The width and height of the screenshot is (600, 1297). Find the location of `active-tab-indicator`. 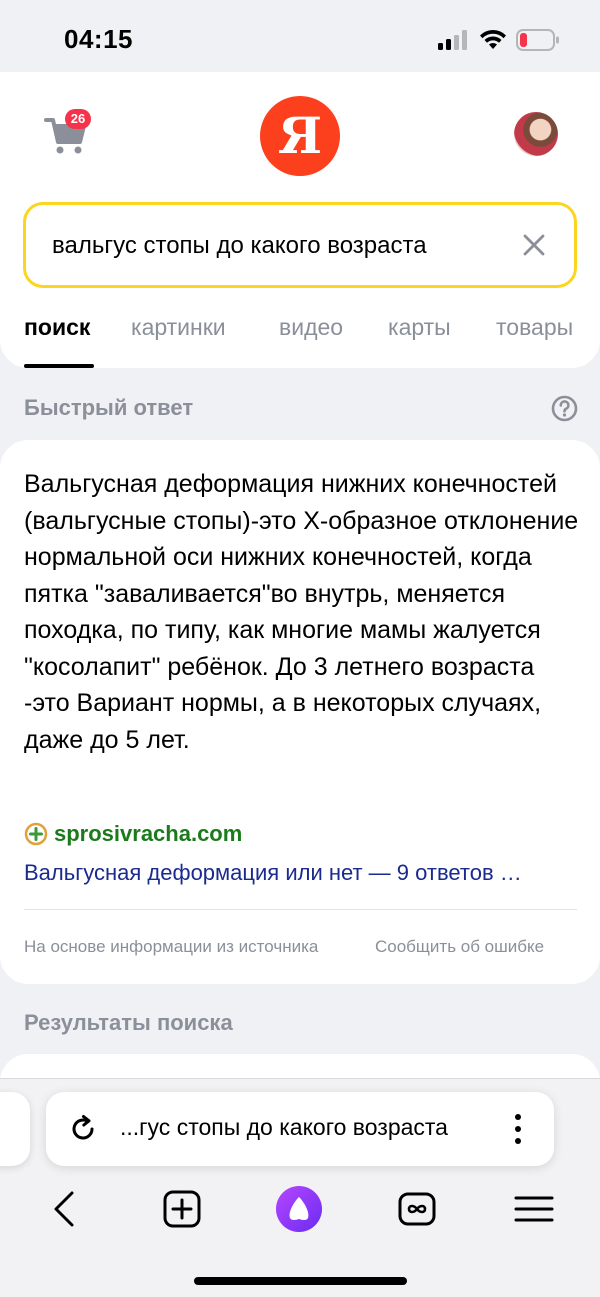

active-tab-indicator is located at coordinates (59, 366).